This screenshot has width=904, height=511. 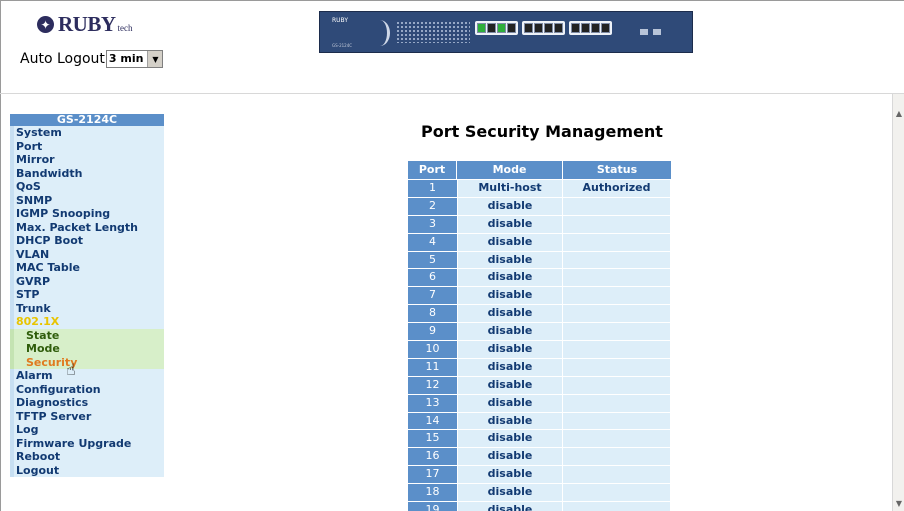 I want to click on table-row: 3 disable, so click(x=539, y=223).